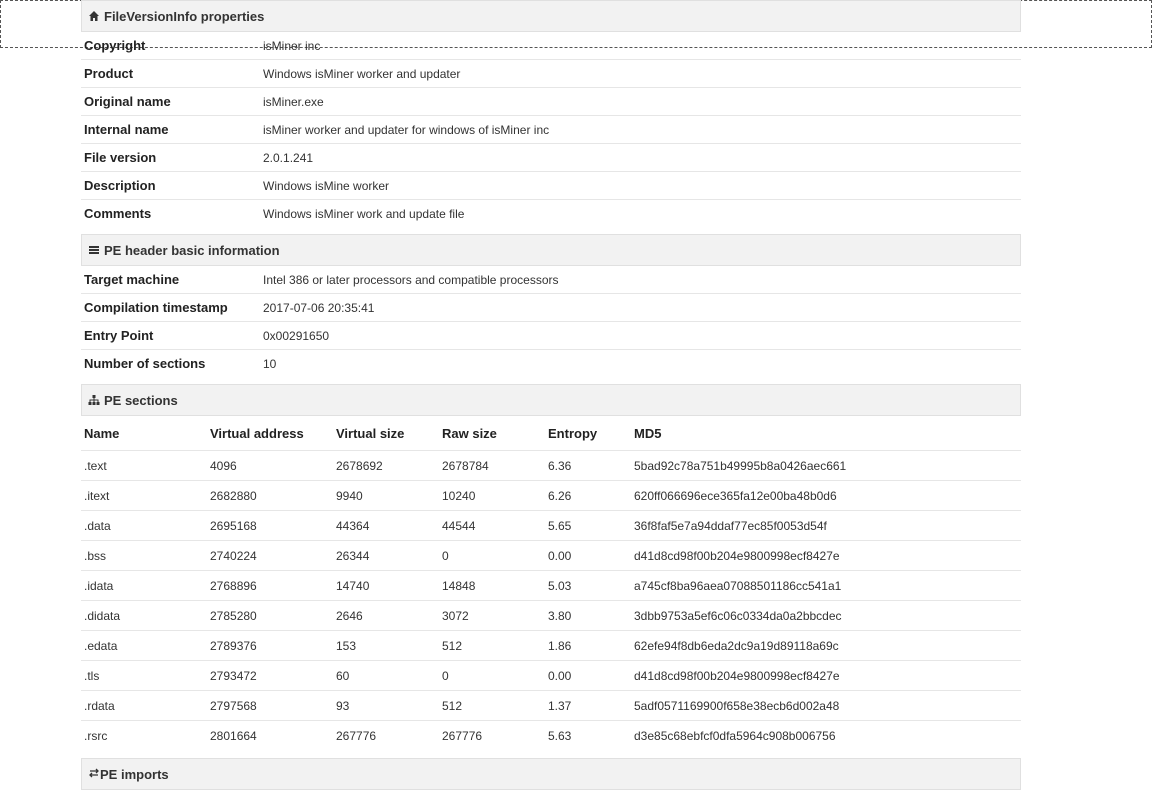  Describe the element at coordinates (145, 525) in the screenshot. I see `col-name-cell: .data` at that location.